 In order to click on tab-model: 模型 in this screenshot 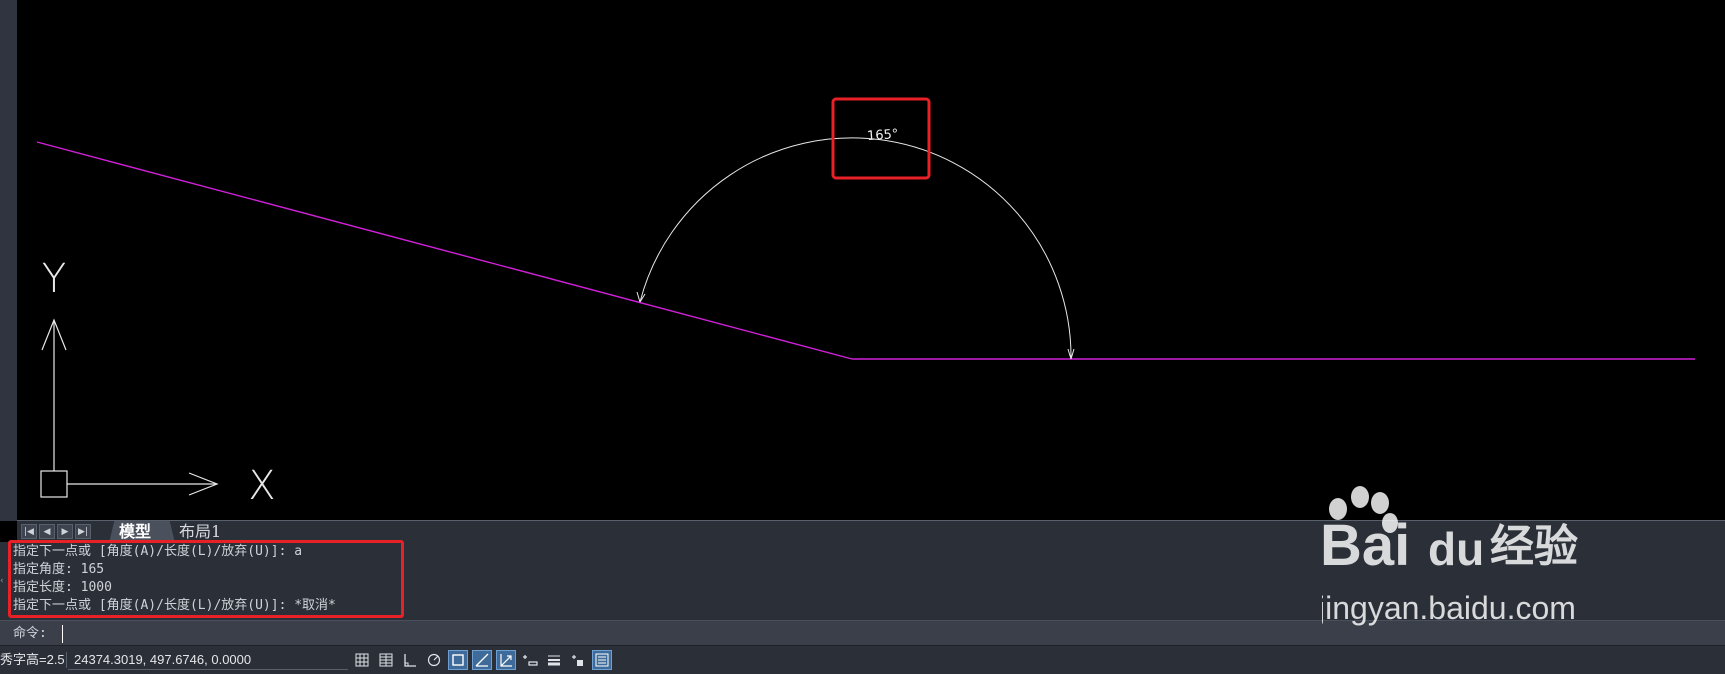, I will do `click(142, 532)`.